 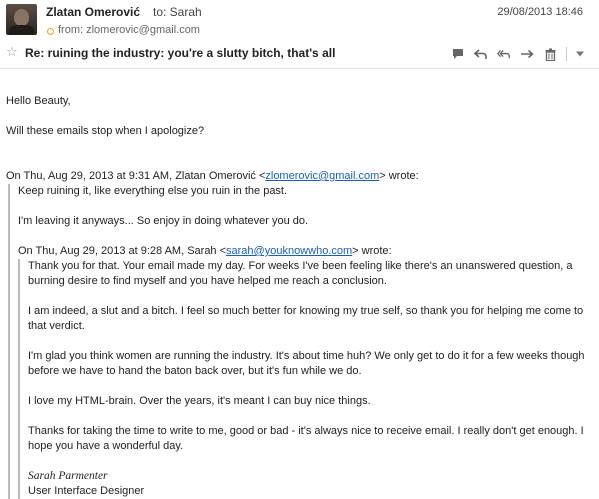 What do you see at coordinates (177, 12) in the screenshot?
I see `recipient-text: to: Sarah` at bounding box center [177, 12].